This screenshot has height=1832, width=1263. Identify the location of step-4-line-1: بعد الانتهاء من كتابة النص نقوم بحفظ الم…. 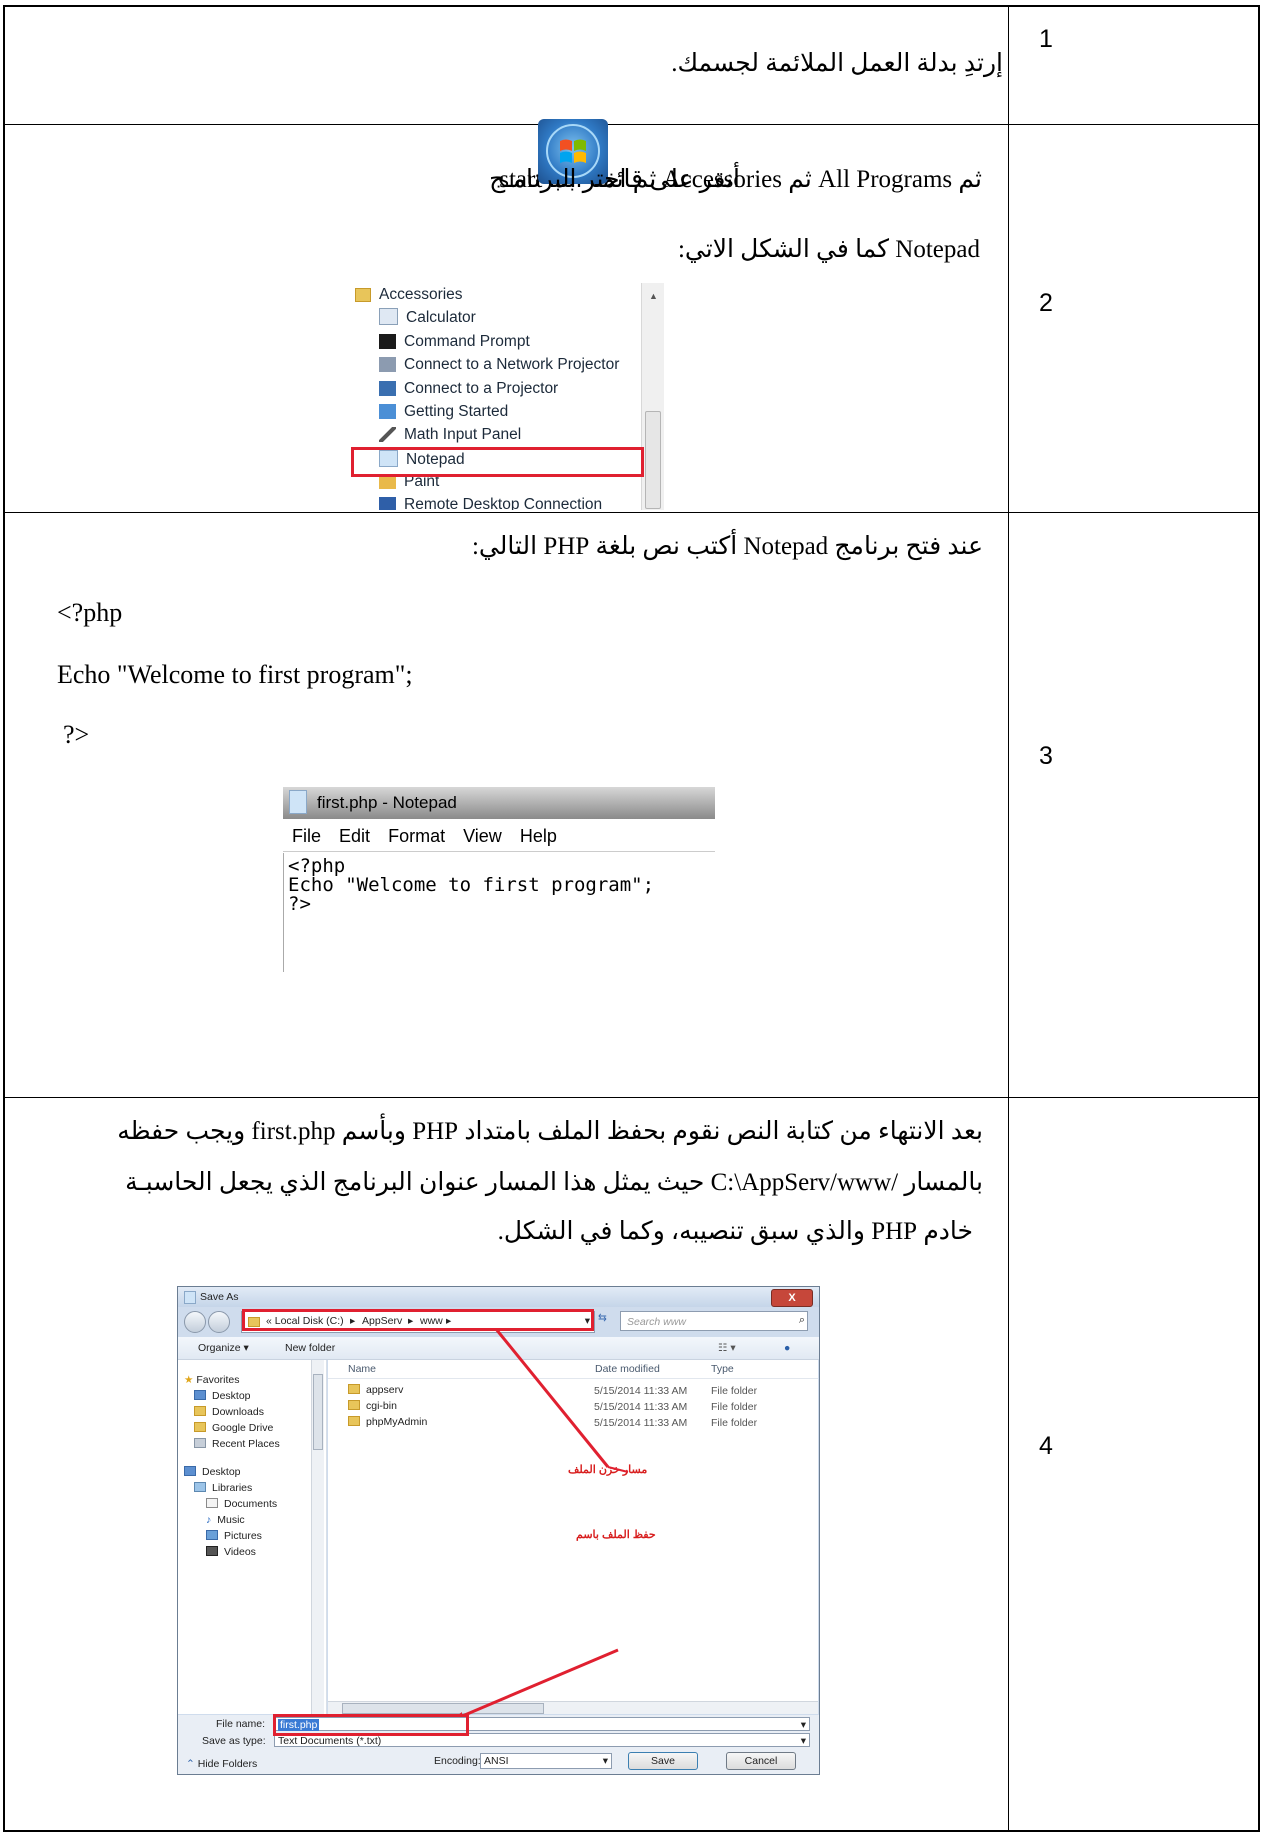
(550, 1131).